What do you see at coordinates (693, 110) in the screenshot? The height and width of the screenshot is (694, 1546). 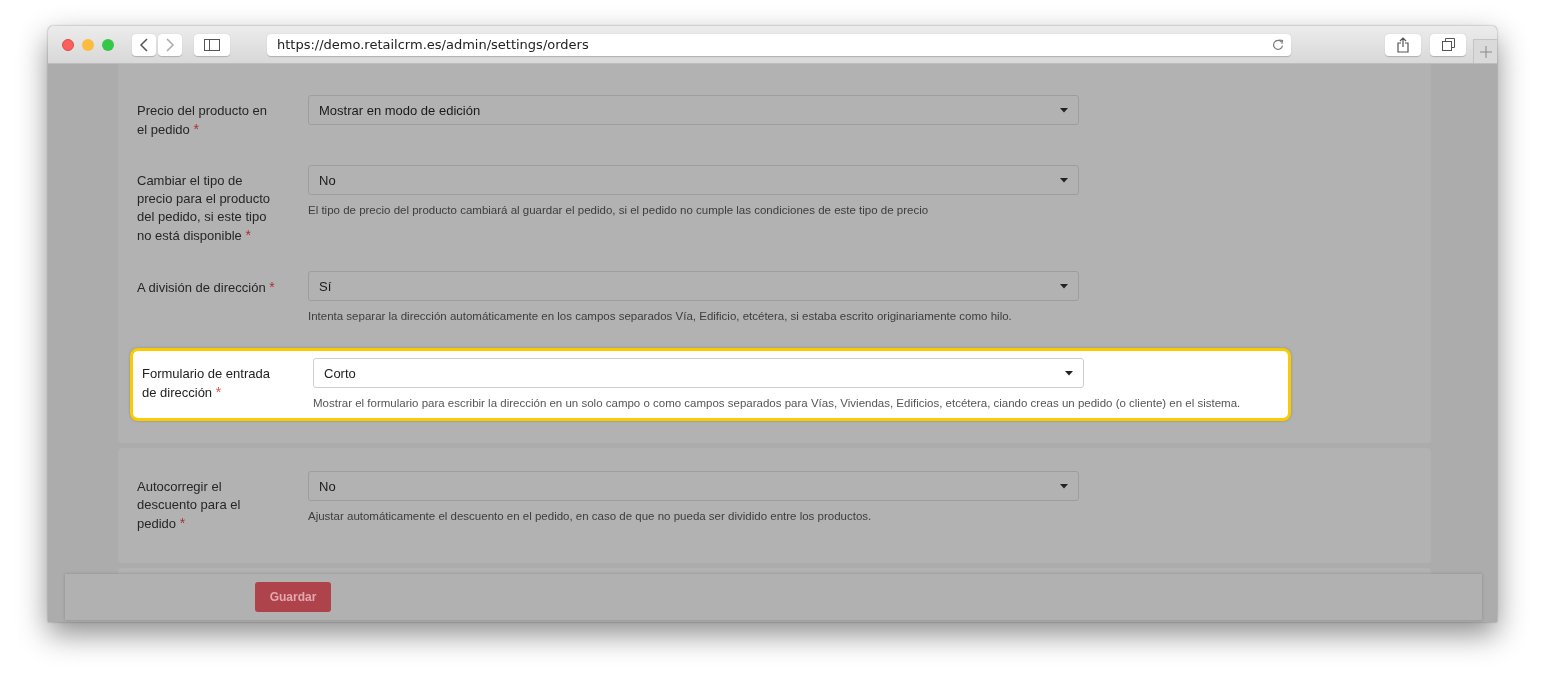 I see `select-dropdown: Mostrar en modo de edición` at bounding box center [693, 110].